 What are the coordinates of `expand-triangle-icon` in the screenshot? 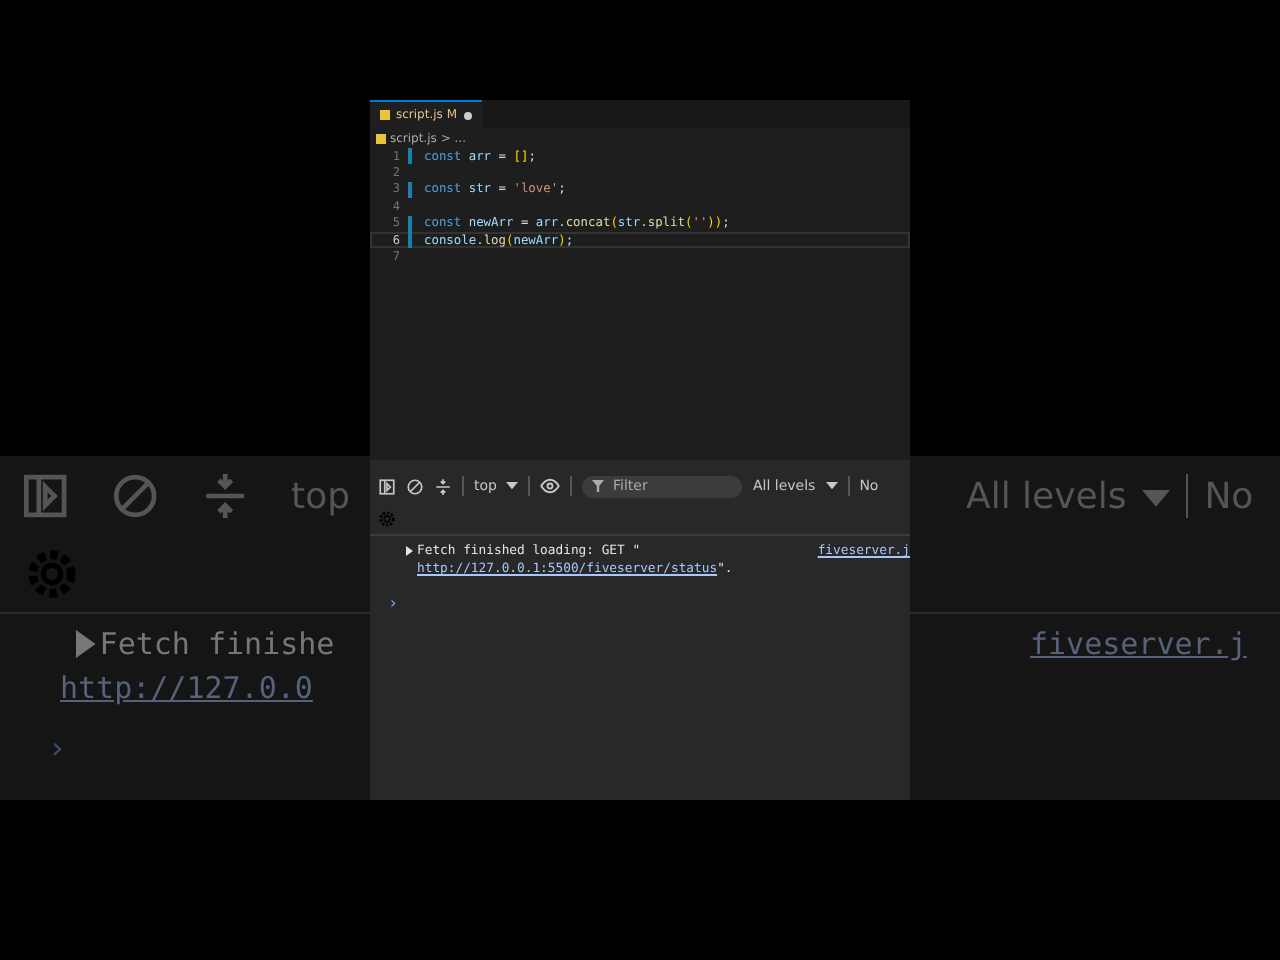 It's located at (409, 551).